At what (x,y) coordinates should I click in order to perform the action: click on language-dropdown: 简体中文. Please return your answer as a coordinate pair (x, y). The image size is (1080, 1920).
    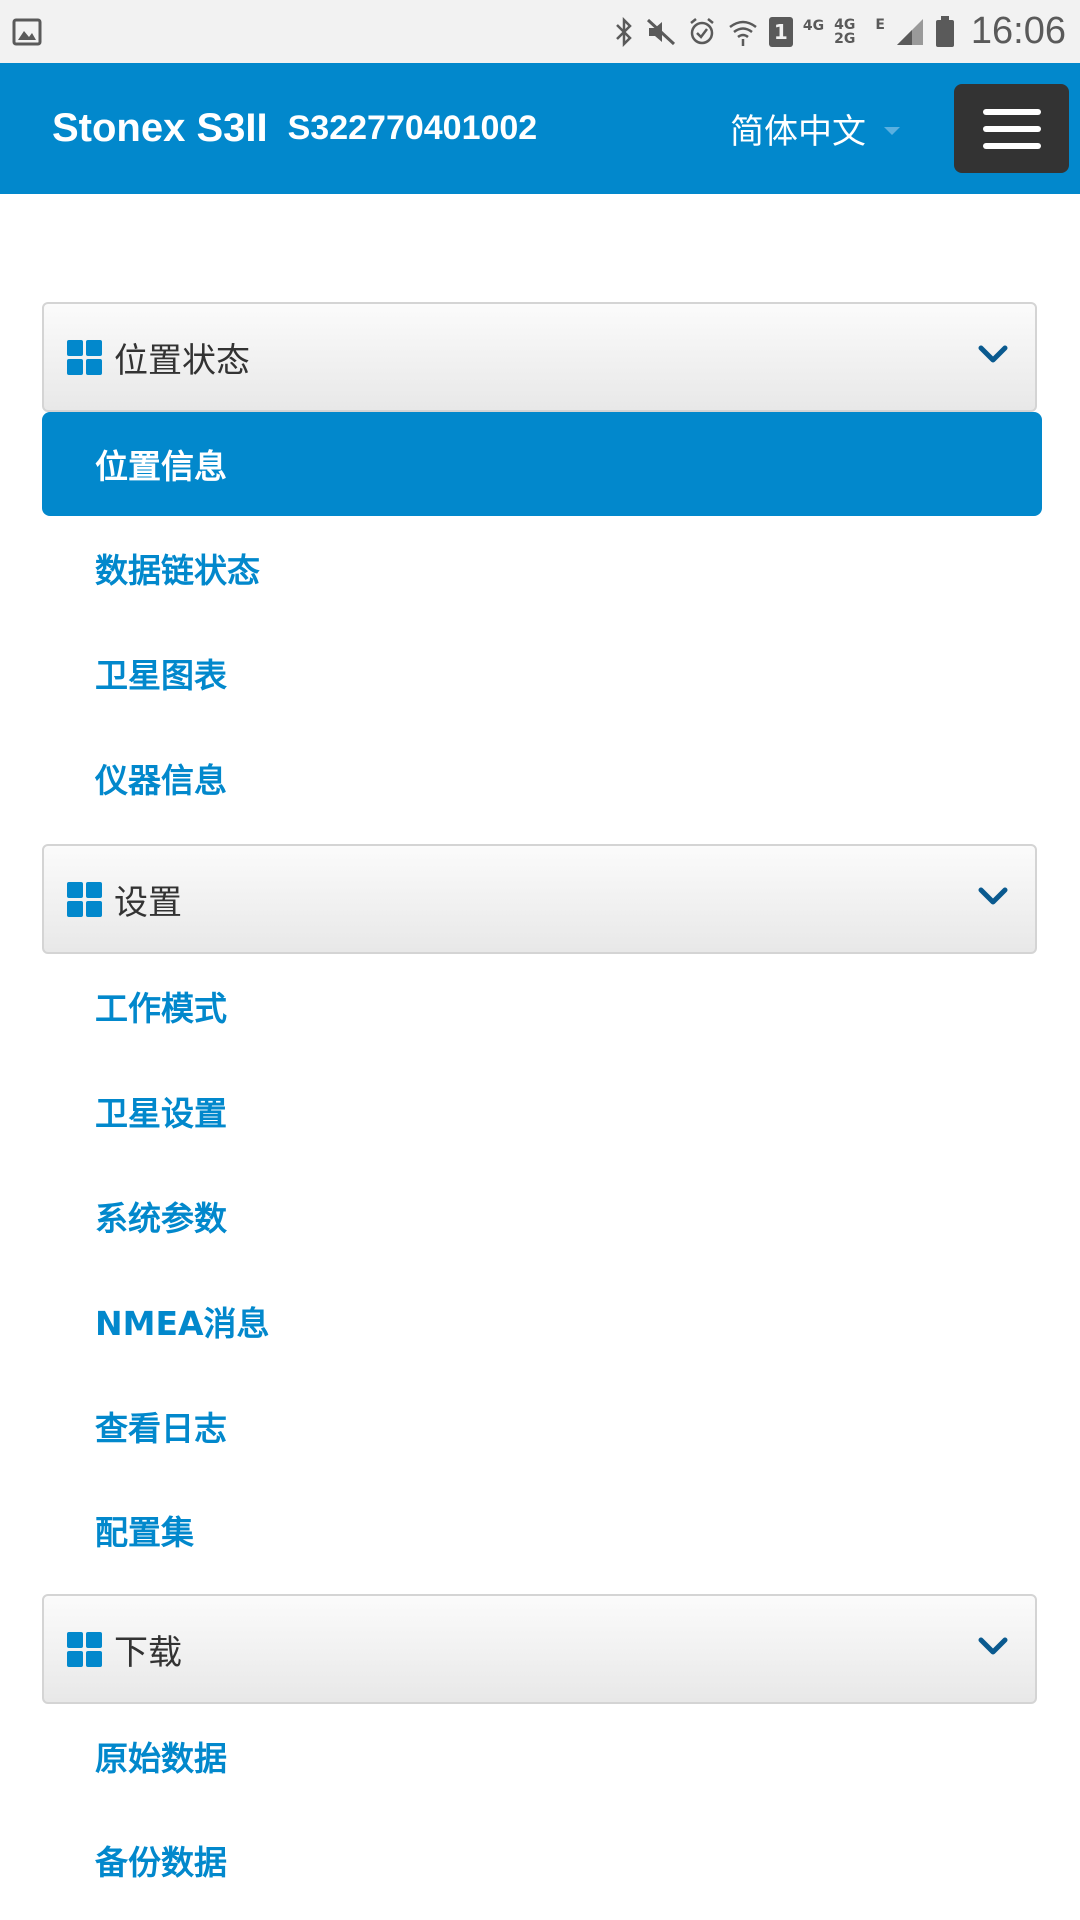
    Looking at the image, I should click on (815, 128).